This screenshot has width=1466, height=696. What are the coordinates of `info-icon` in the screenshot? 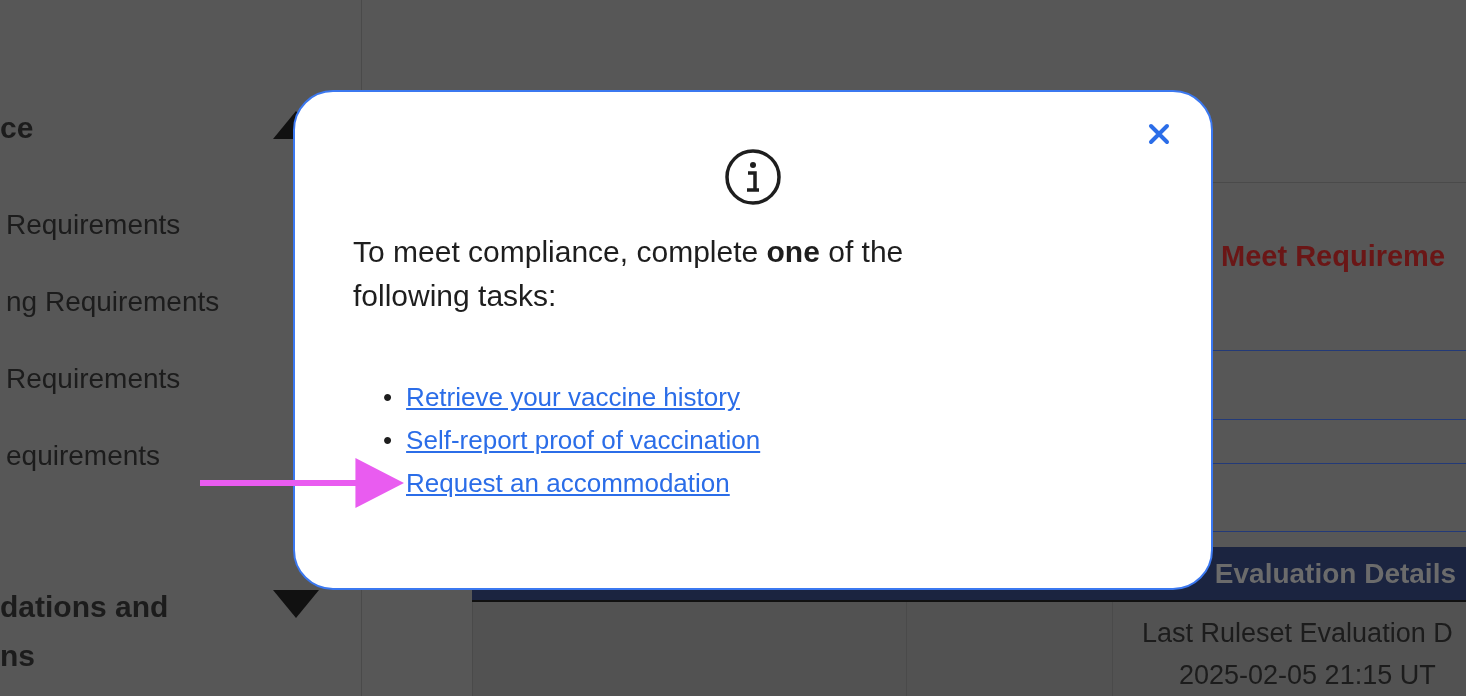 It's located at (753, 177).